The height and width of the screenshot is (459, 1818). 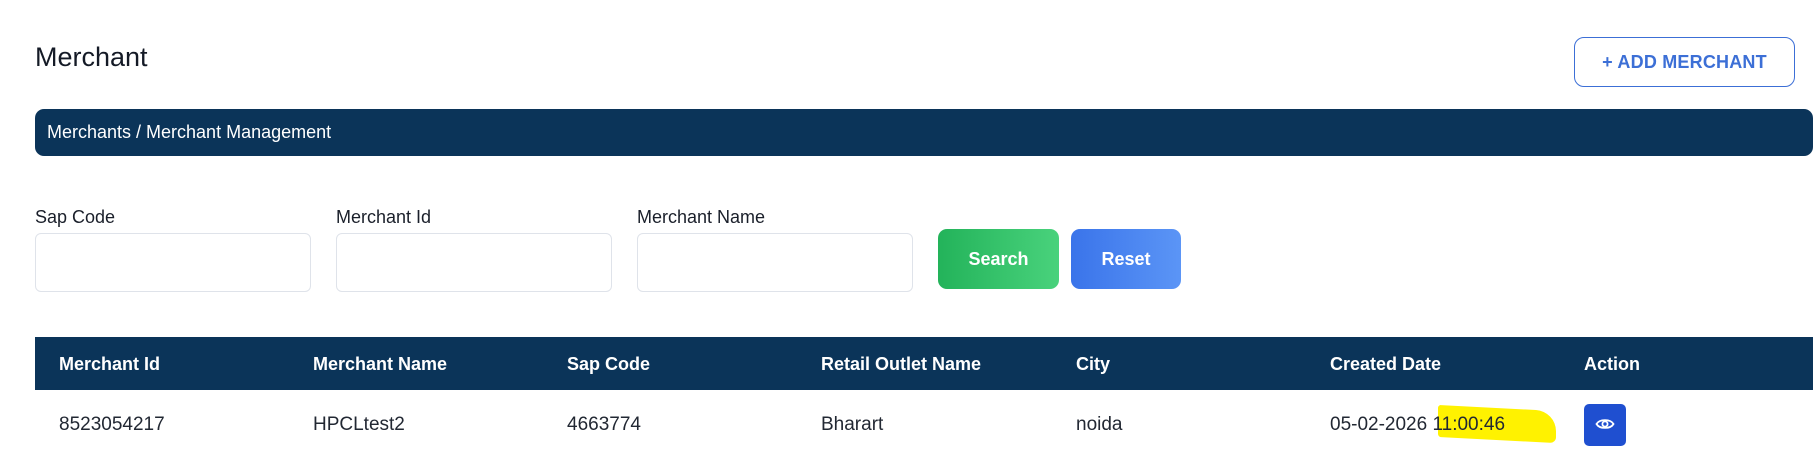 What do you see at coordinates (1684, 62) in the screenshot?
I see `add-merchant-button: + ADD MERCHANT` at bounding box center [1684, 62].